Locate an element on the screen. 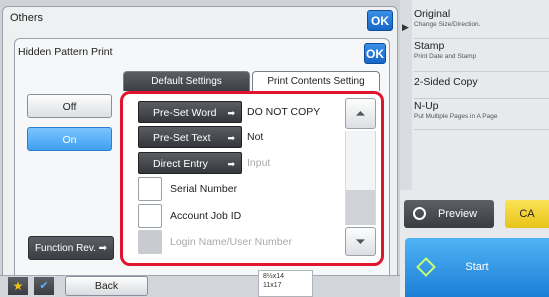  right-item-n-up: N-Up Put Multiple Pages in A Page is located at coordinates (481, 115).